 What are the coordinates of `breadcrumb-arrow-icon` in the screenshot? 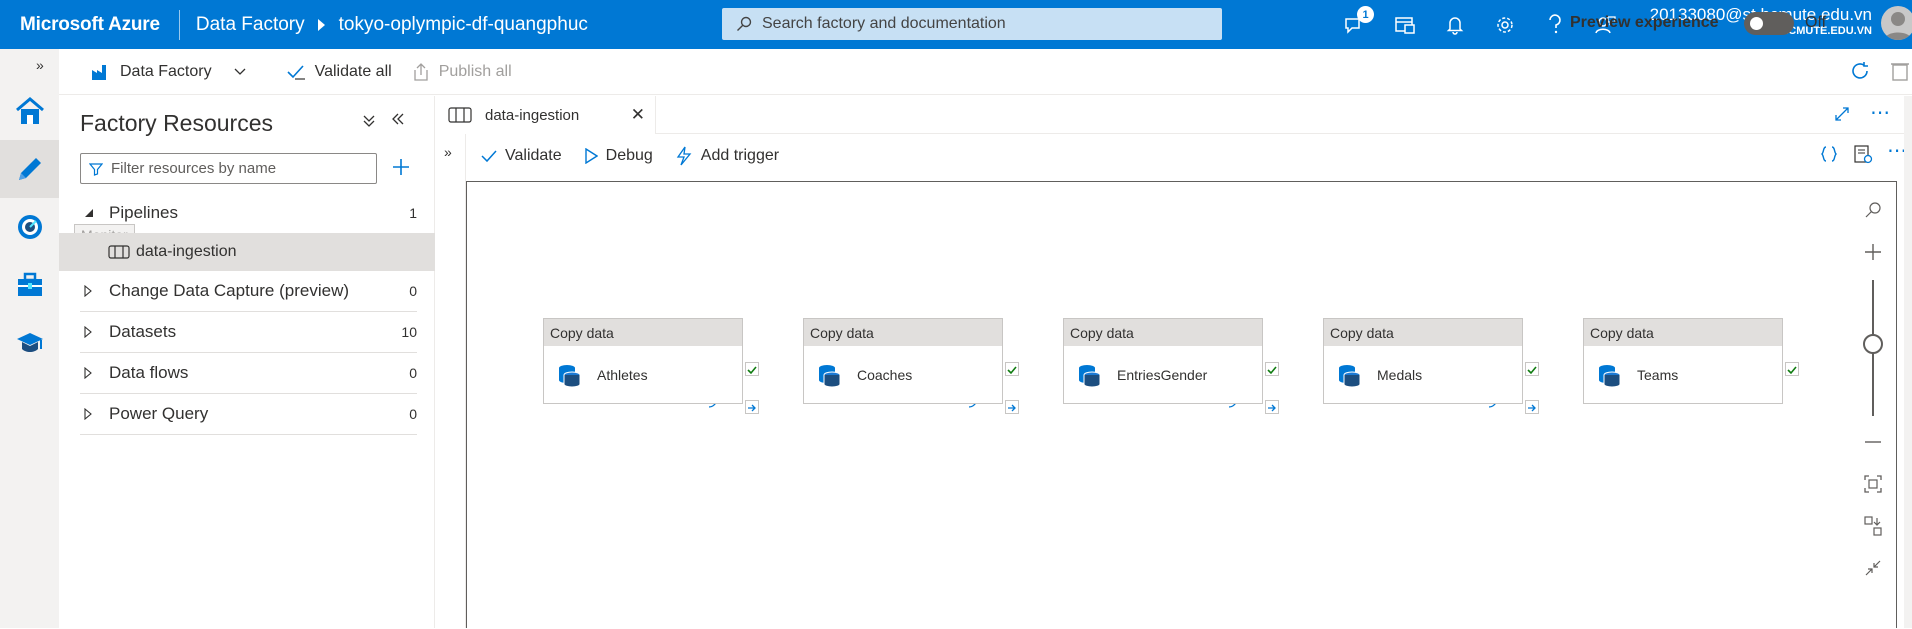 It's located at (321, 24).